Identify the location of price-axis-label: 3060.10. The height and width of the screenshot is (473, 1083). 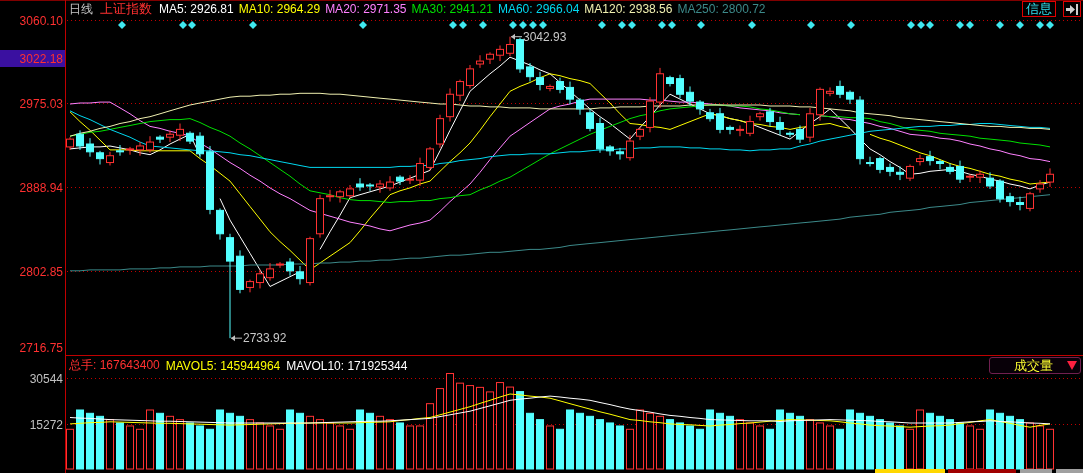
(41, 21).